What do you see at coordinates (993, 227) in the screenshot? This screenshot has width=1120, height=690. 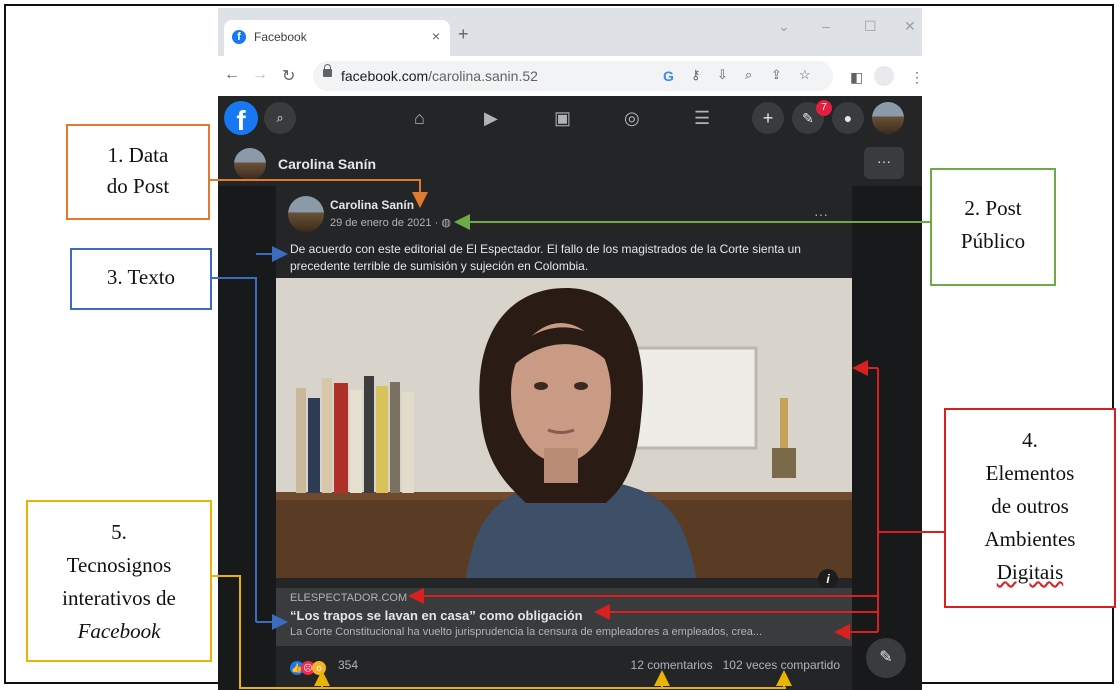 I see `annotation-public-post: 2. Post Público` at bounding box center [993, 227].